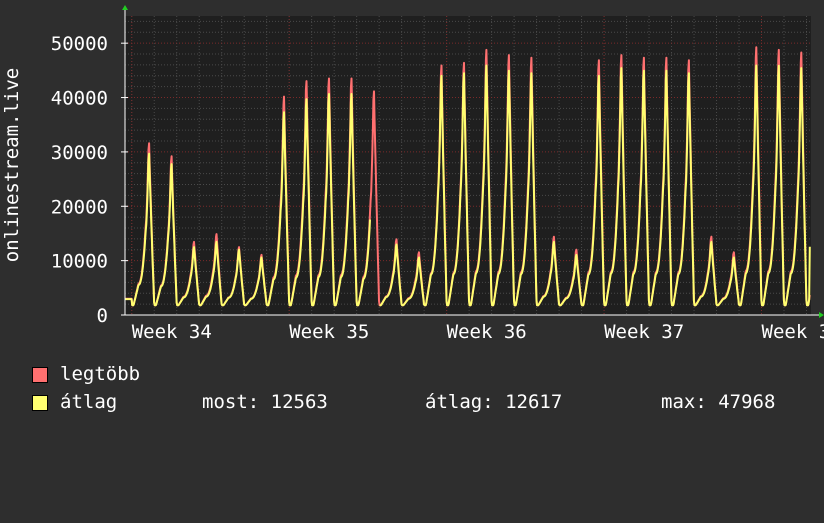 The width and height of the screenshot is (824, 523). Describe the element at coordinates (265, 402) in the screenshot. I see `stat-current: most: 12563` at that location.